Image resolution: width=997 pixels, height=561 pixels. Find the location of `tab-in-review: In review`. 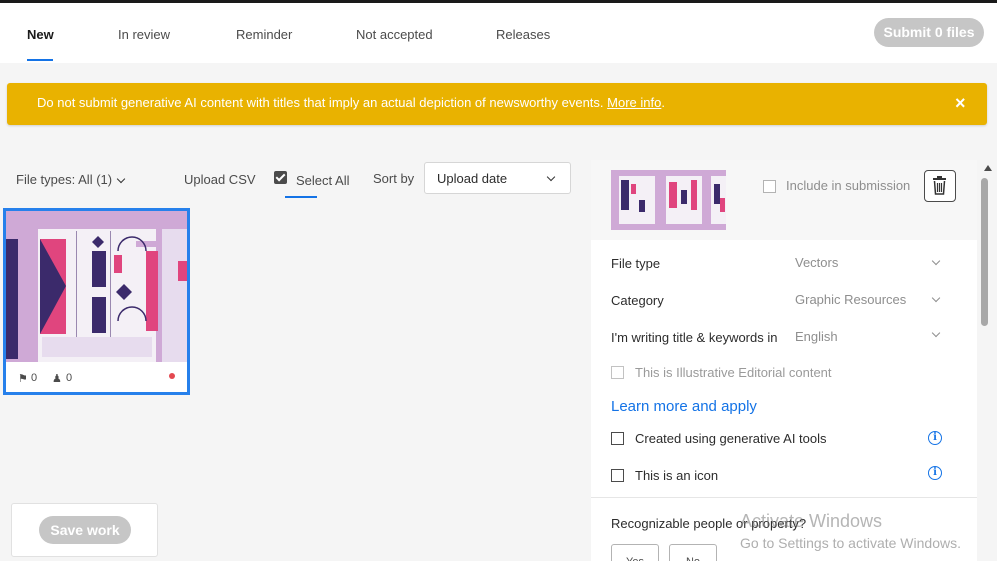

tab-in-review: In review is located at coordinates (144, 34).